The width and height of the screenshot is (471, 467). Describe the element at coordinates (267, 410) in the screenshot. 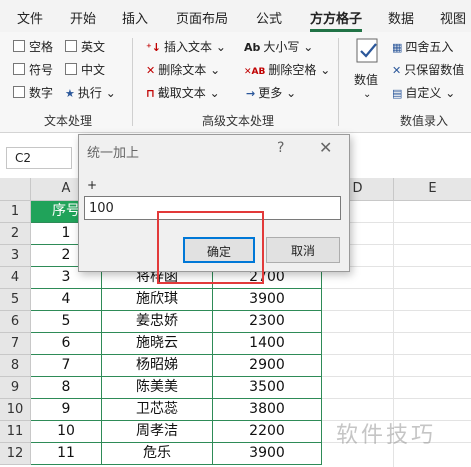

I see `table-cell: 3800` at that location.